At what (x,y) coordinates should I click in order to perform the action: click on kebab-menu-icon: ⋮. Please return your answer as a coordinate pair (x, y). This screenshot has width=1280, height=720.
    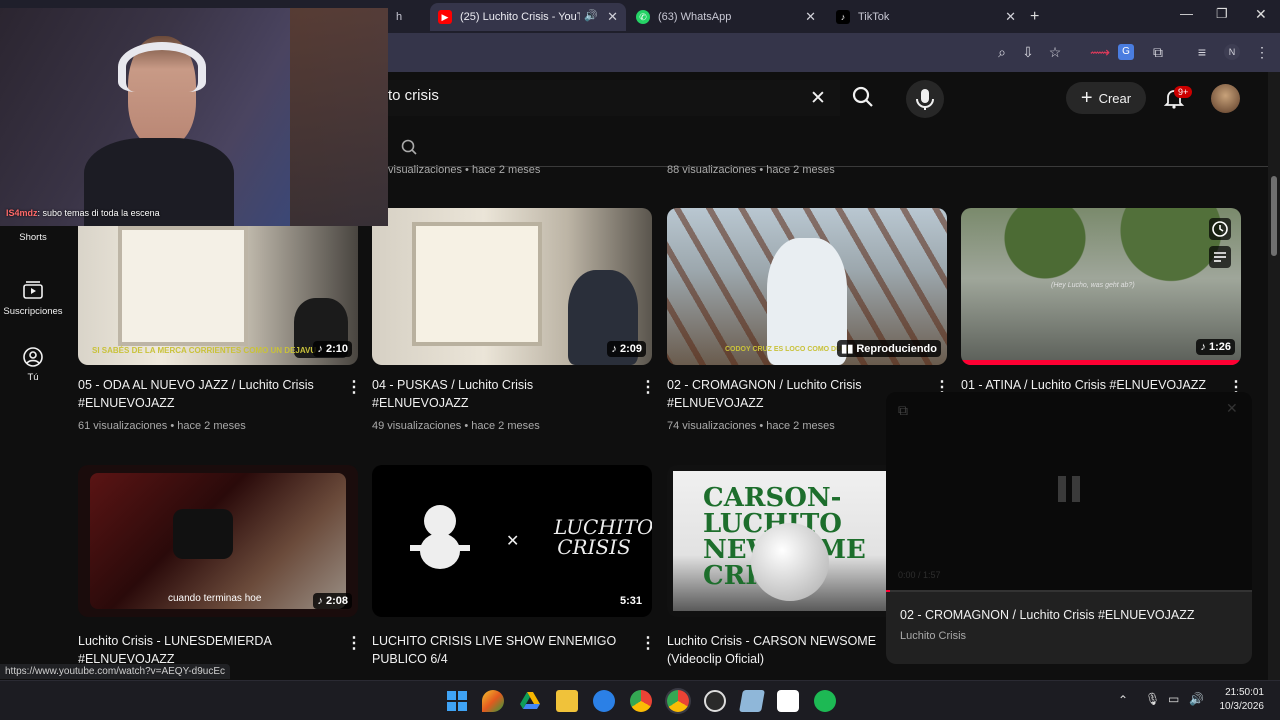
    Looking at the image, I should click on (1262, 52).